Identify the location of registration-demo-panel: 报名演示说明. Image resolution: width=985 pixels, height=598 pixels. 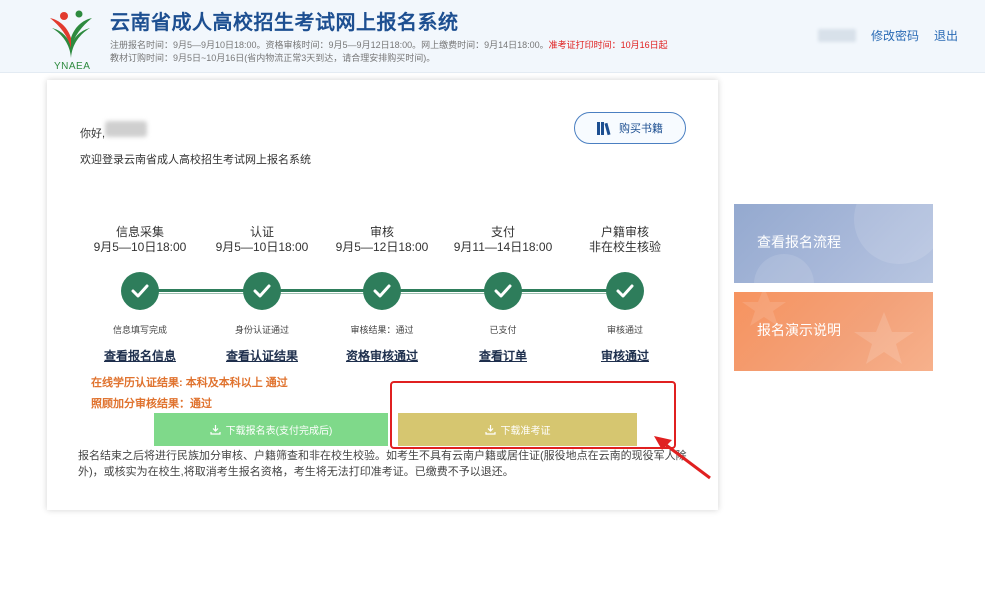
(833, 331).